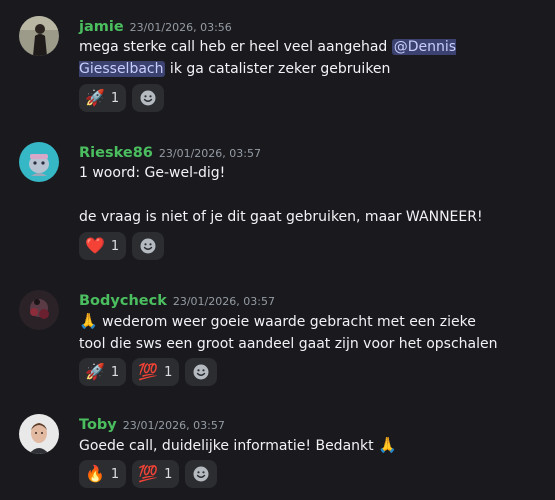  I want to click on author-name: Toby, so click(98, 425).